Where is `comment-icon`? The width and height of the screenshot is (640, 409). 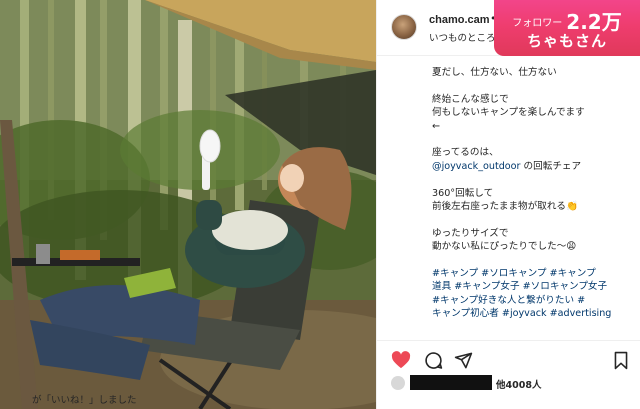
comment-icon is located at coordinates (433, 360).